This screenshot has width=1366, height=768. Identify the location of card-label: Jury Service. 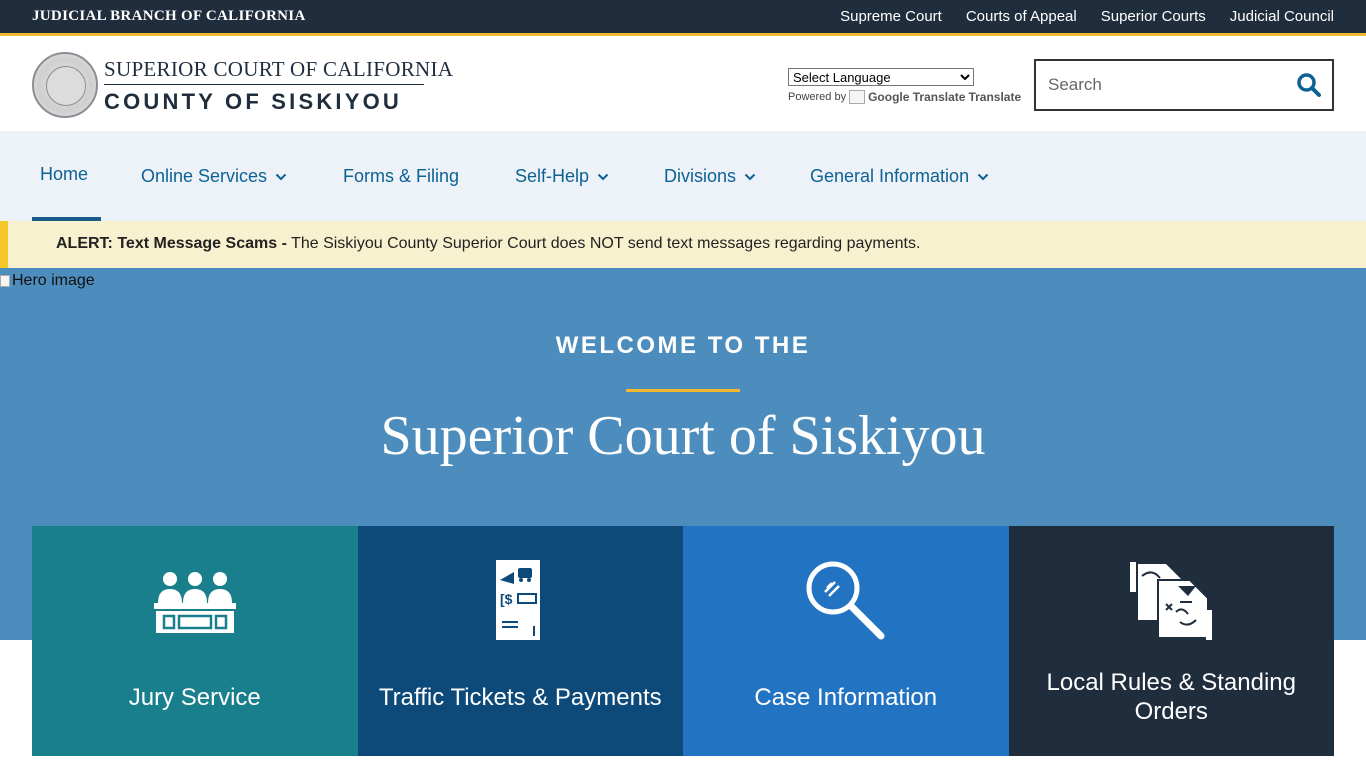
(194, 697).